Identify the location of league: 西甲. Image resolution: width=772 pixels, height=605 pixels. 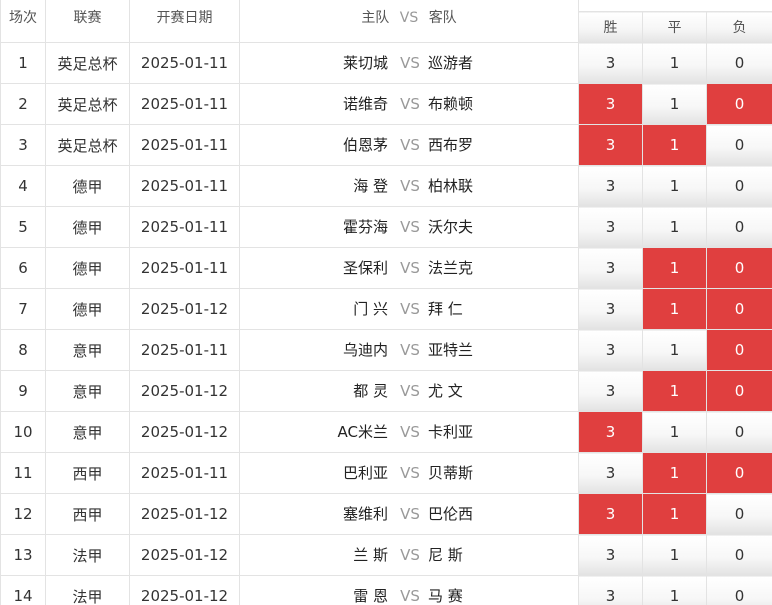
(87, 514).